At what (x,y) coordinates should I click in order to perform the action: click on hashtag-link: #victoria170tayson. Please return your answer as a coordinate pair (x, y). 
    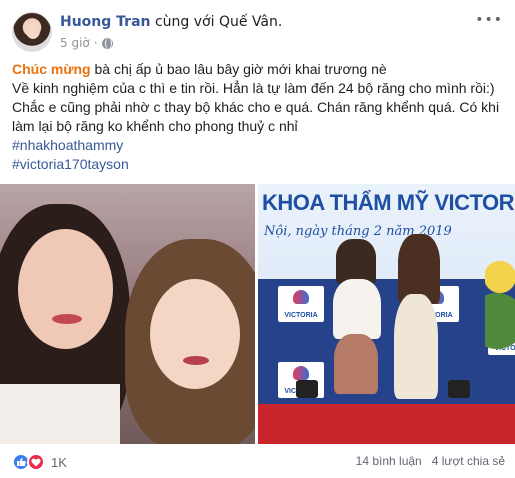
    Looking at the image, I should click on (70, 164).